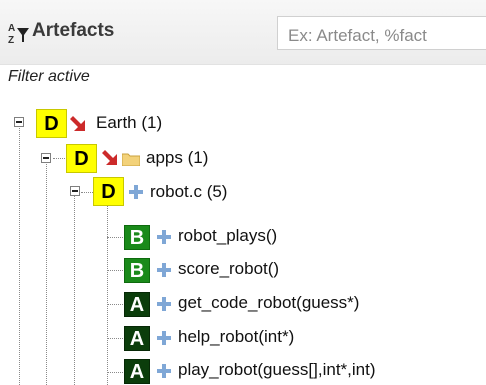 The height and width of the screenshot is (385, 486). Describe the element at coordinates (228, 269) in the screenshot. I see `tree-node-label: score_robot()` at that location.